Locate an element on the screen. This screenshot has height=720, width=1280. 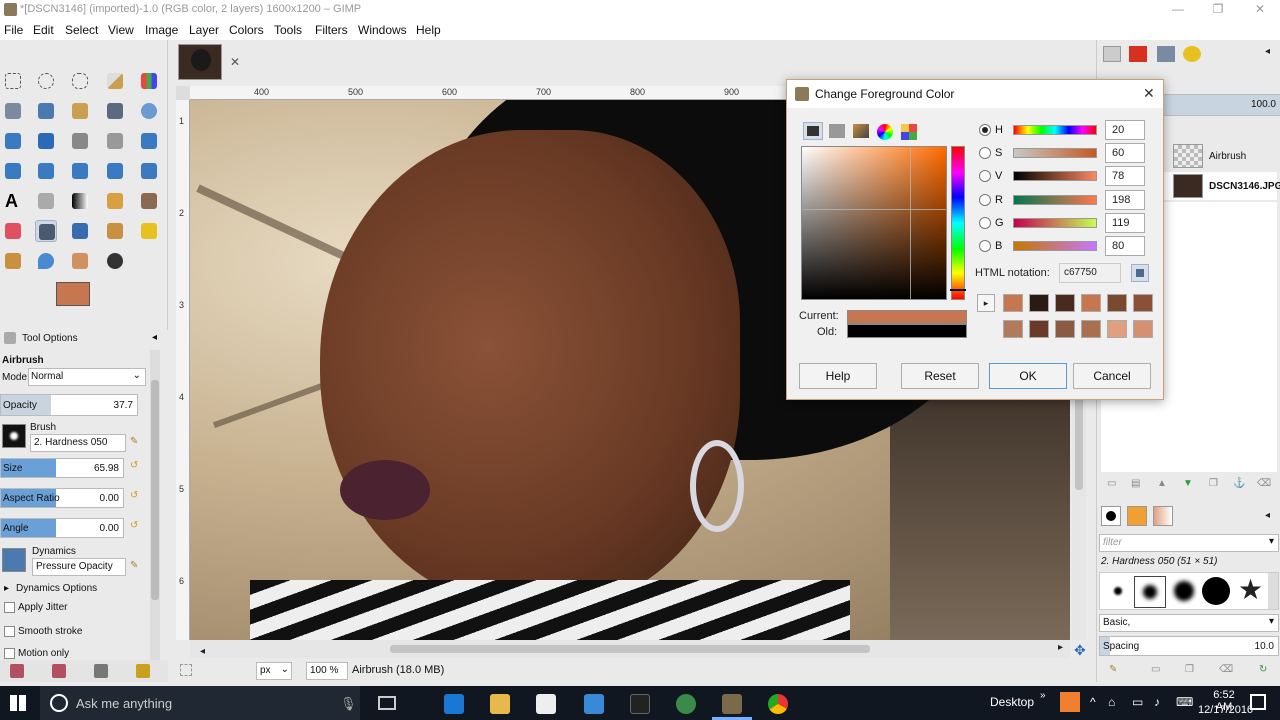
crop-icon is located at coordinates (115, 141).